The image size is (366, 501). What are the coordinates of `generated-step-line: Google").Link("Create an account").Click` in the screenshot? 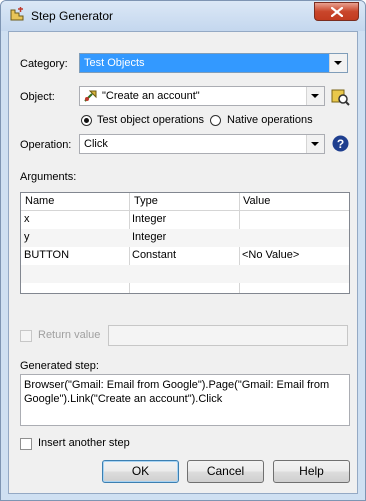 It's located at (123, 399).